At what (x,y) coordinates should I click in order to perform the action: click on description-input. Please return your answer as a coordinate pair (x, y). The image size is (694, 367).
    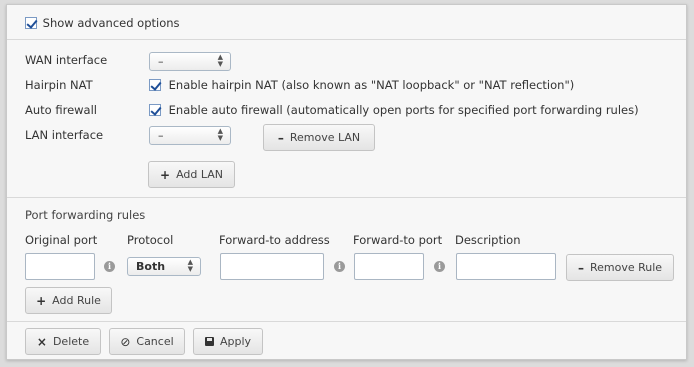
    Looking at the image, I should click on (506, 266).